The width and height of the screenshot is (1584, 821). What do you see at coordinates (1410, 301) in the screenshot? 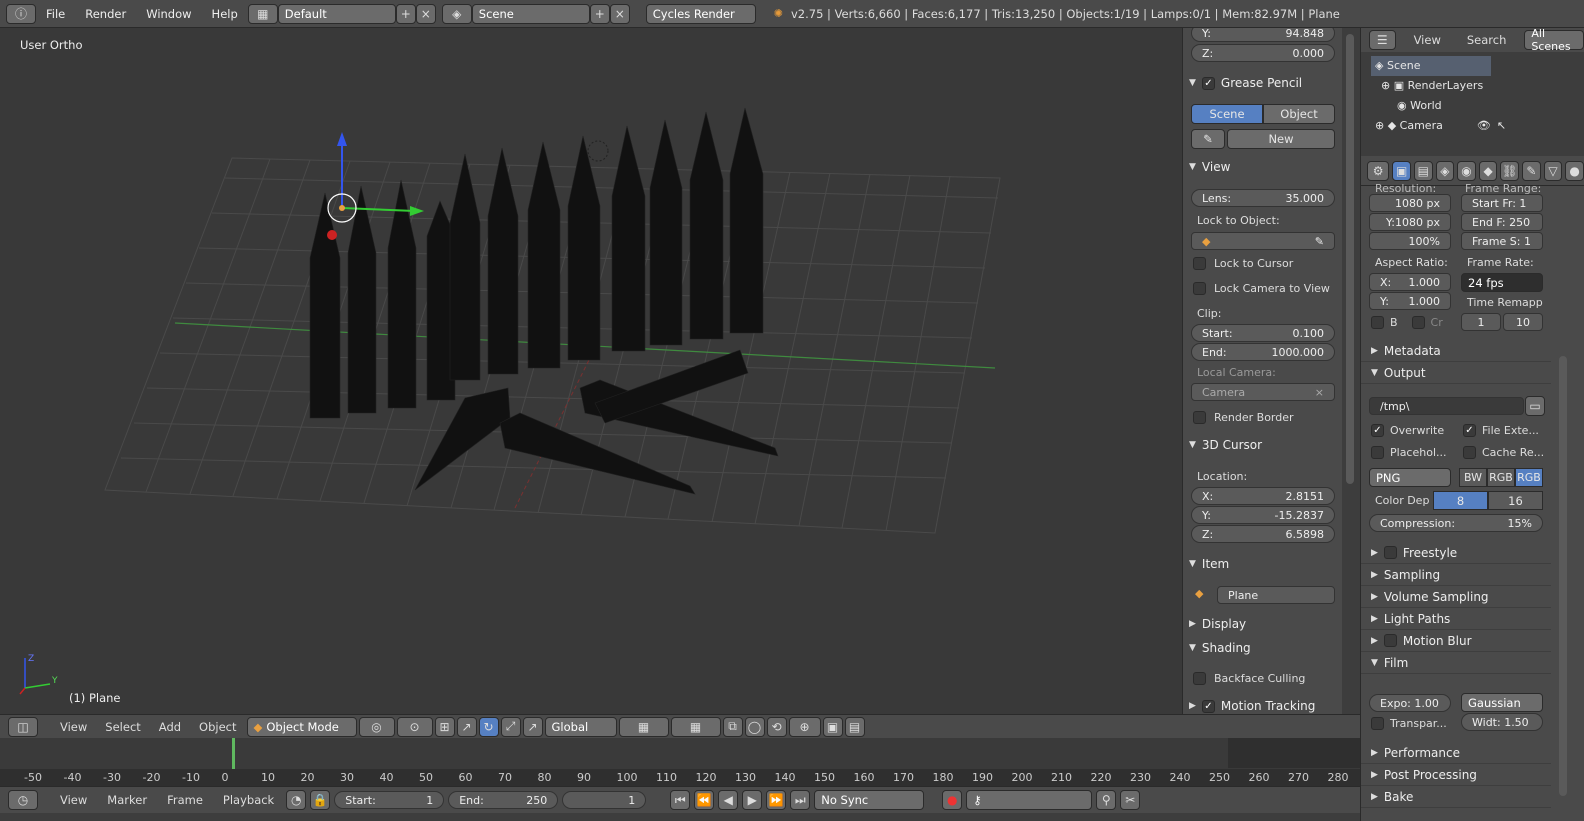
I see `aspect-y-field: Y: 1.000` at bounding box center [1410, 301].